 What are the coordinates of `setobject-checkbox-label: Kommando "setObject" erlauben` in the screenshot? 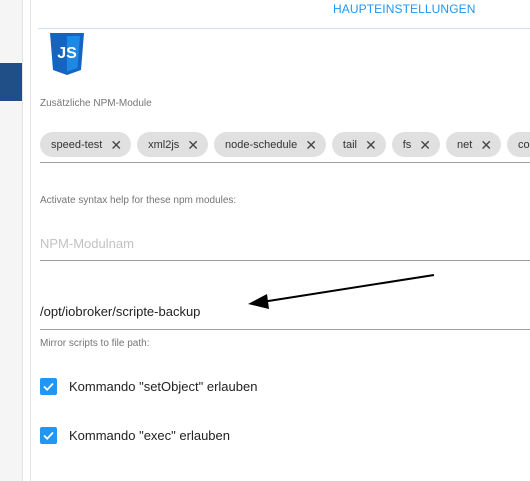 It's located at (163, 386).